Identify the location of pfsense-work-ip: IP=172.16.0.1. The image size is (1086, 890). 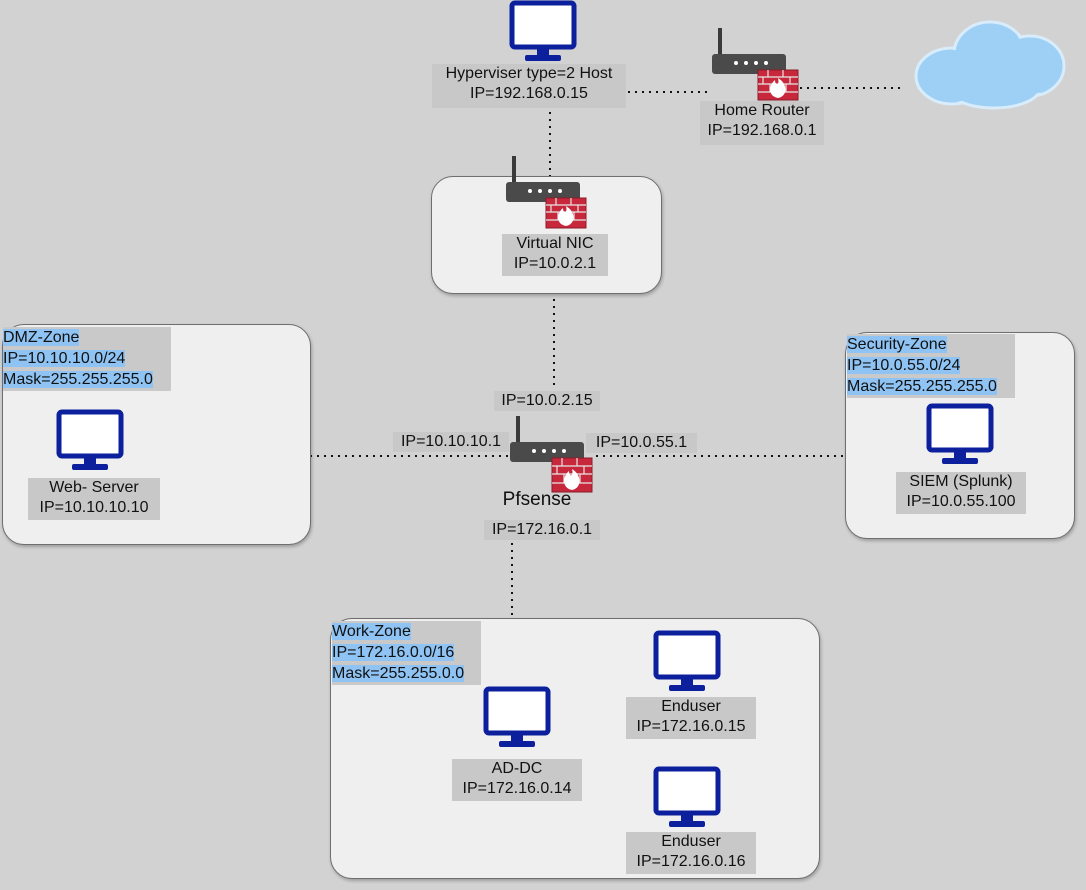
(542, 530).